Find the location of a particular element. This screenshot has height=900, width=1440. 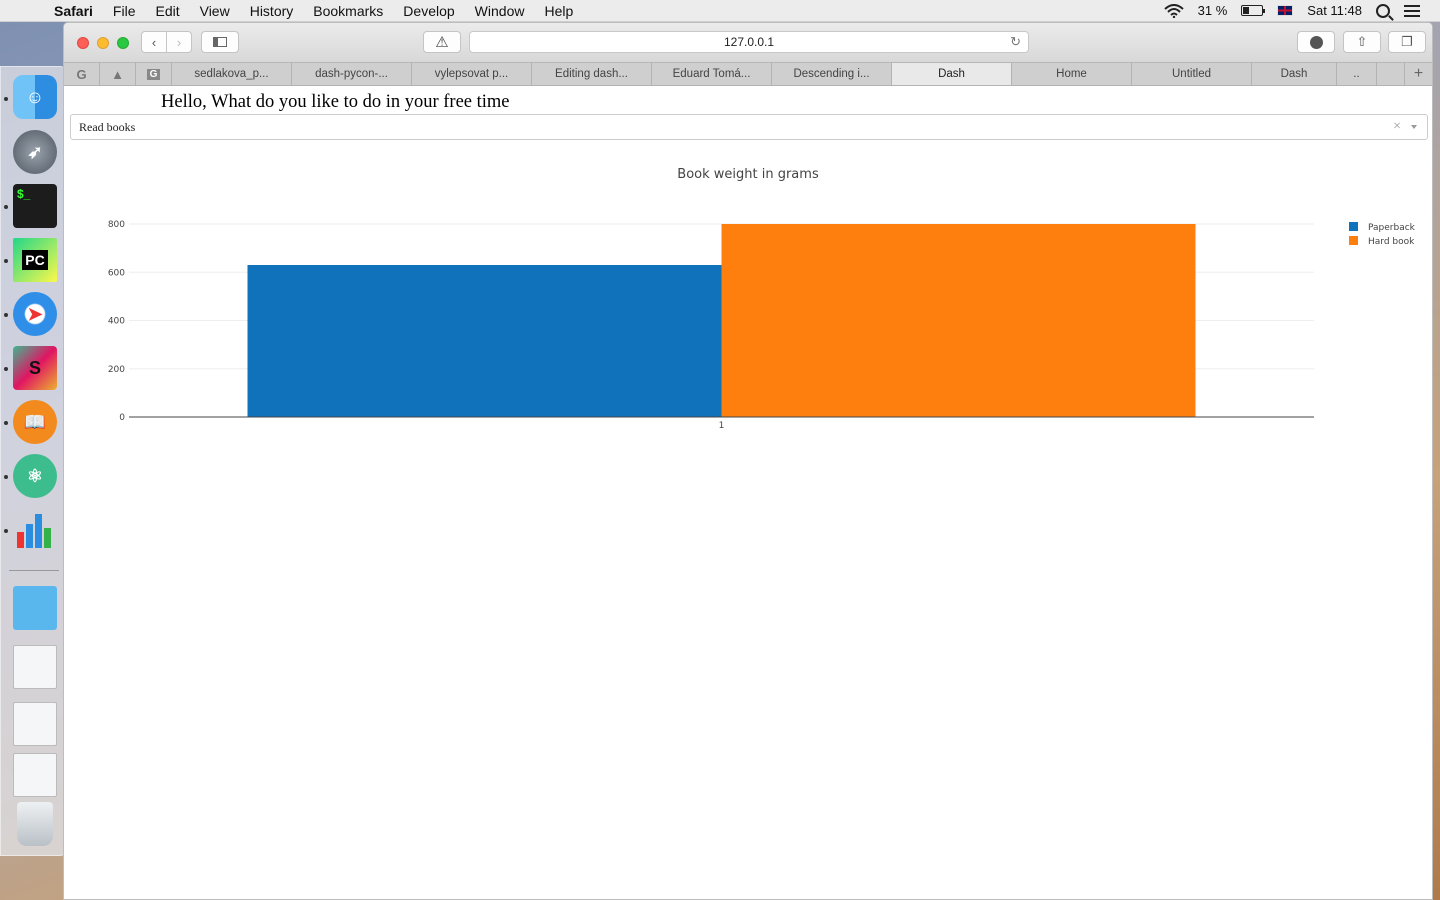

download-icon is located at coordinates (1316, 42).